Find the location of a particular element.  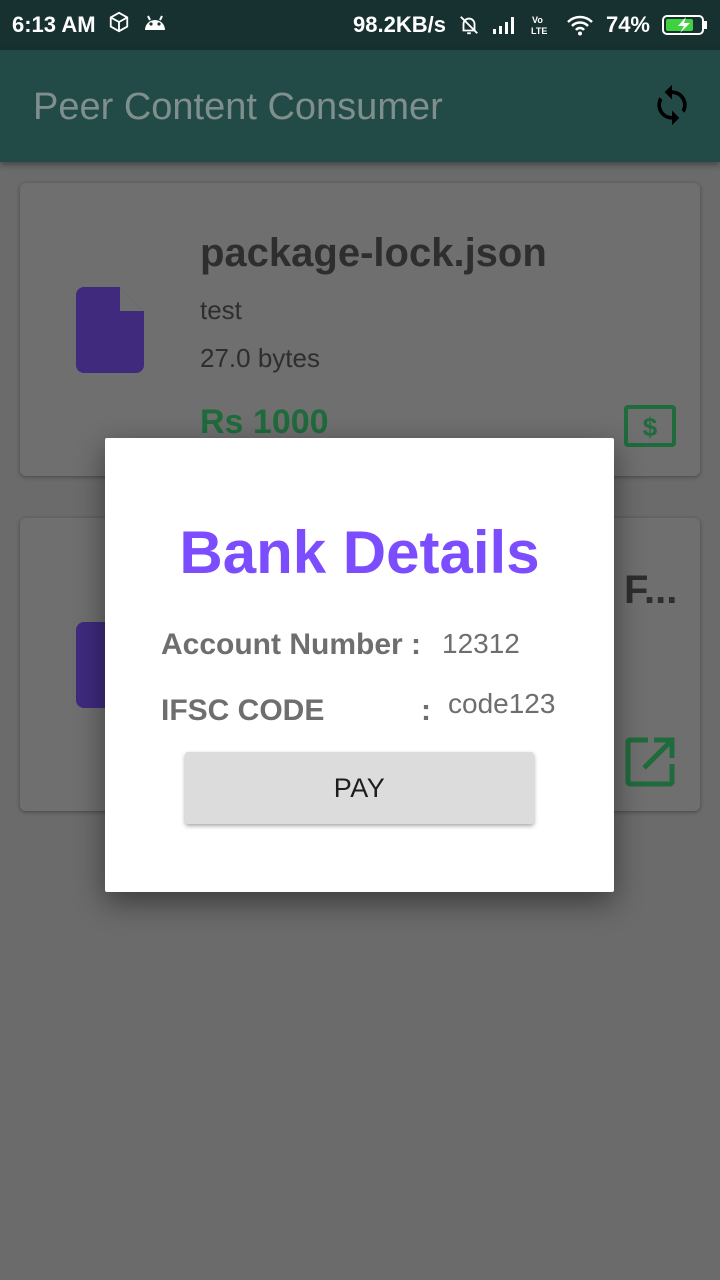

status-left: 6:13 AM is located at coordinates (90, 25).